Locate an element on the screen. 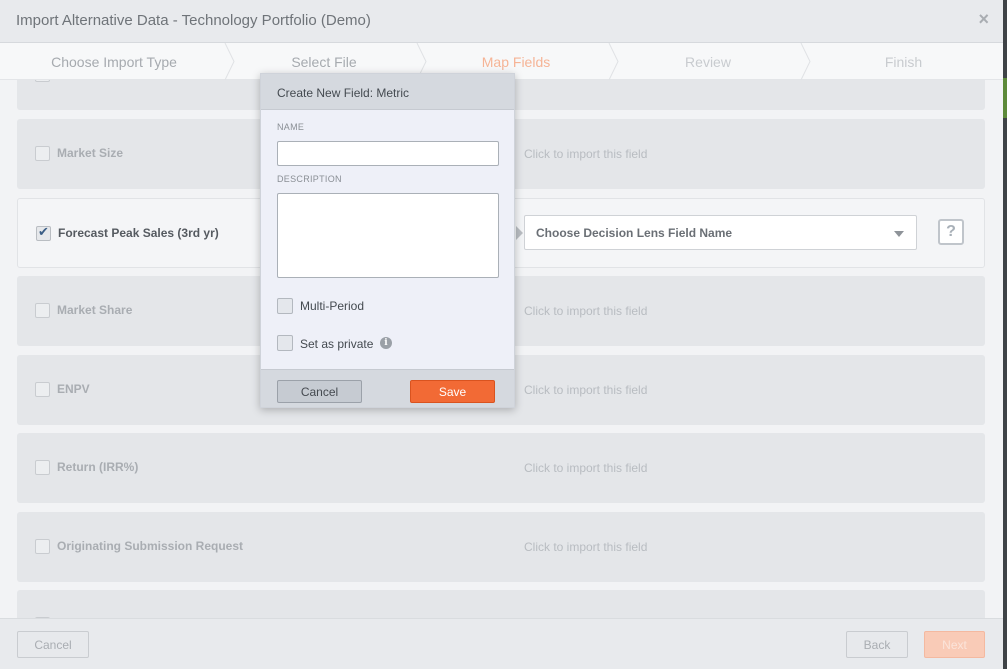 This screenshot has width=1007, height=669. popup-title: Create New Field: Metric is located at coordinates (343, 93).